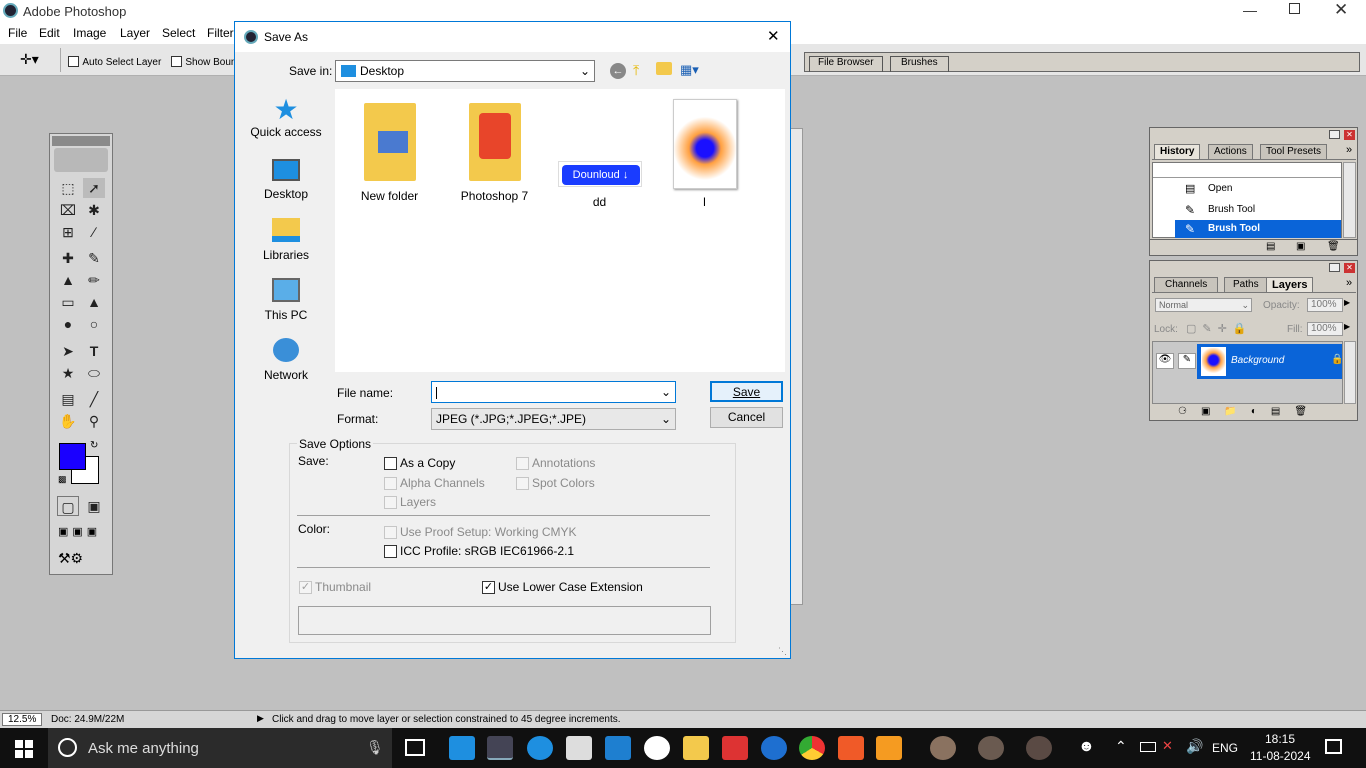 This screenshot has width=1366, height=768. I want to click on clock-time: 18:15, so click(1280, 739).